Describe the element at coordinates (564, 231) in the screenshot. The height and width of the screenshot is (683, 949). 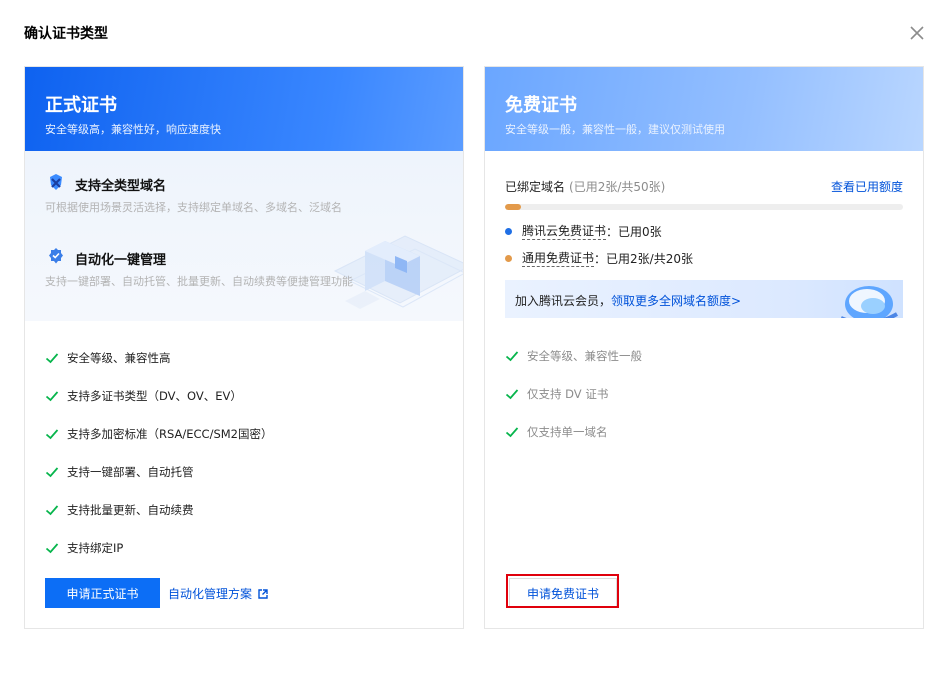
I see `quota-name: 腾讯云免费证书` at that location.